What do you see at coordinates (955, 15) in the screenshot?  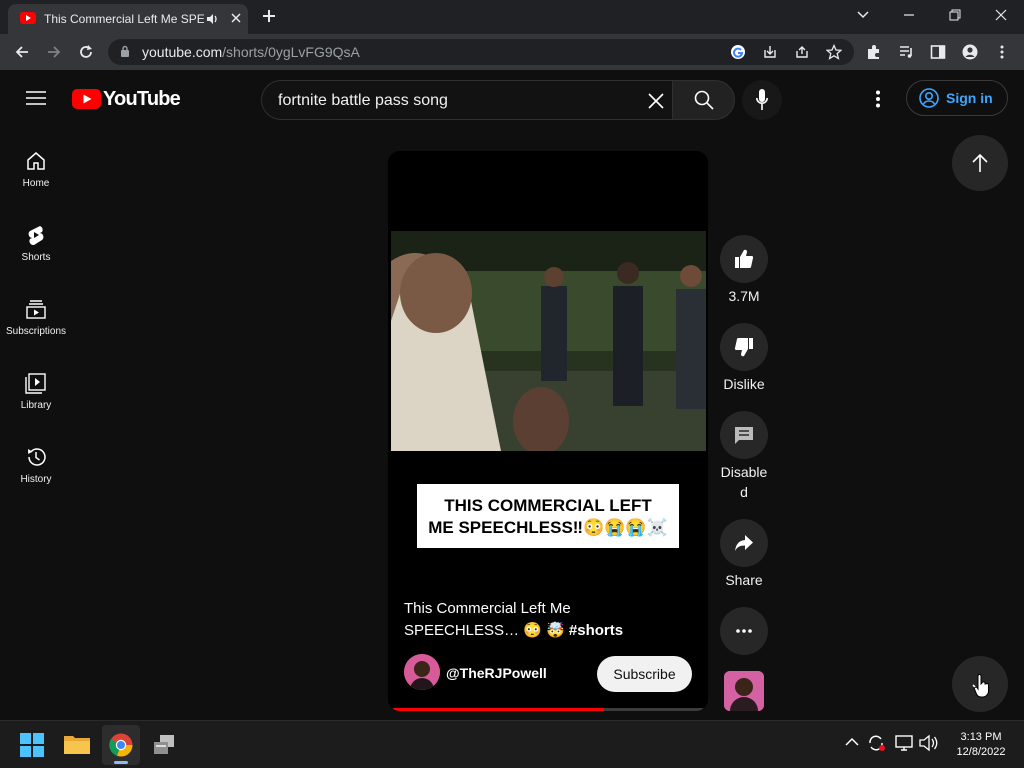 I see `restore-icon` at bounding box center [955, 15].